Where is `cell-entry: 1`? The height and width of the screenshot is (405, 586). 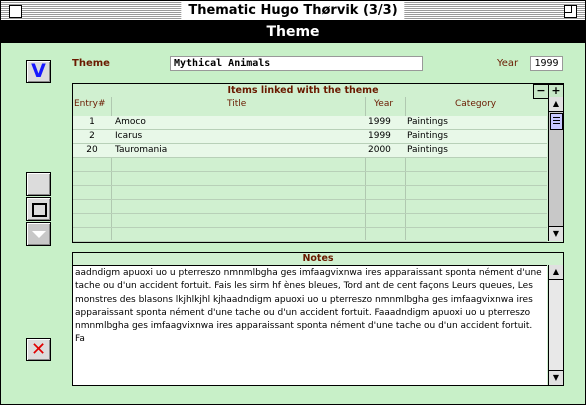 cell-entry: 1 is located at coordinates (92, 122).